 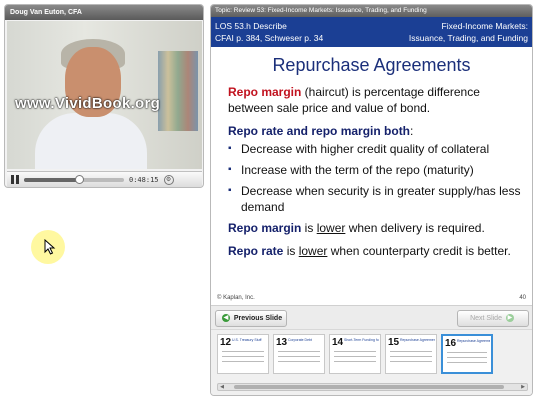 What do you see at coordinates (371, 298) in the screenshot?
I see `slide-footer: © Kaplan, Inc. 40` at bounding box center [371, 298].